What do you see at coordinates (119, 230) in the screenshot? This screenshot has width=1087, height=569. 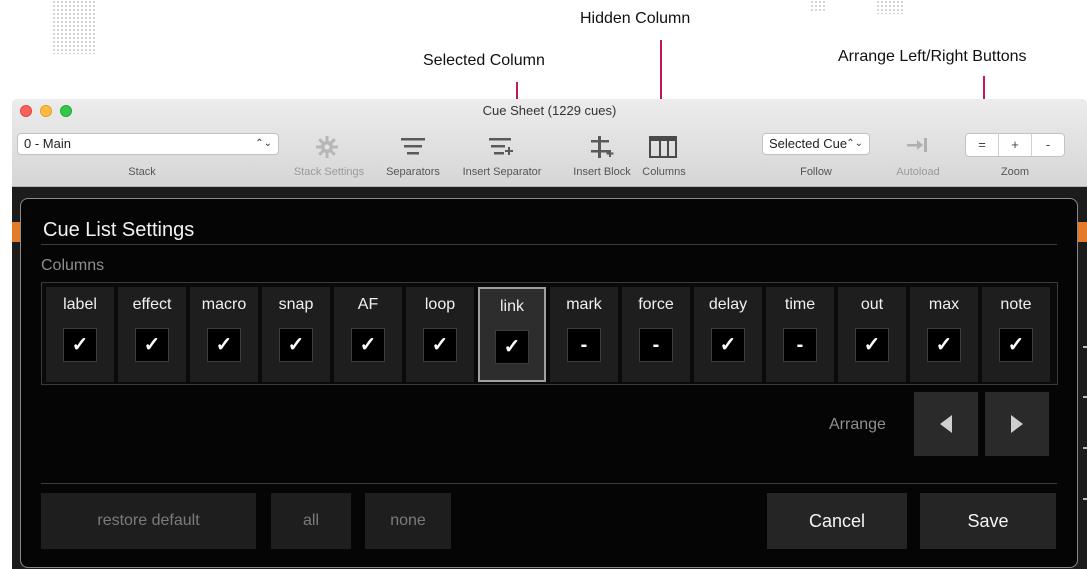 I see `dialog-title: Cue List Settings` at bounding box center [119, 230].